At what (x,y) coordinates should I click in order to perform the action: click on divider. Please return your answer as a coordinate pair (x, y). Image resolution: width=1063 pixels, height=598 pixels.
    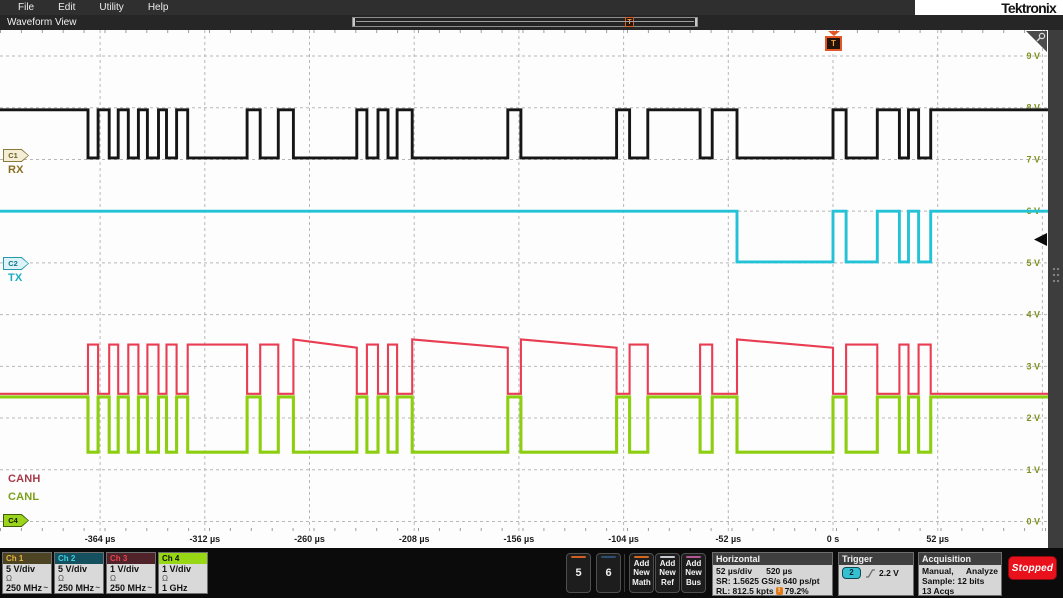
    Looking at the image, I should click on (624, 573).